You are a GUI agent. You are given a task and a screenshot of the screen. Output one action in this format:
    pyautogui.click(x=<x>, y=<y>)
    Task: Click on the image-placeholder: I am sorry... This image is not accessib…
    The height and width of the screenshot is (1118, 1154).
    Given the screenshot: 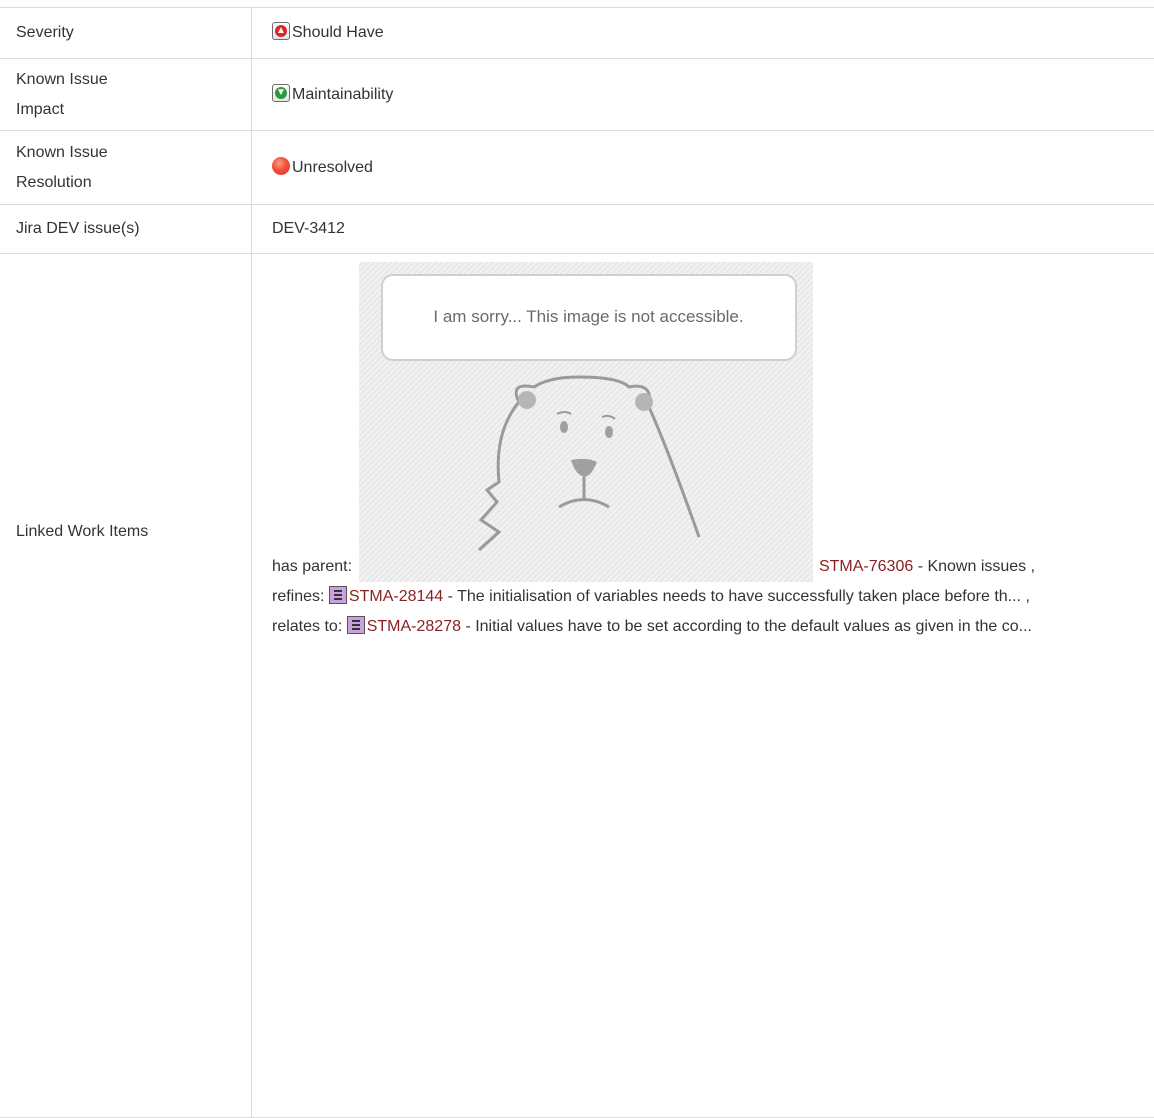 What is the action you would take?
    pyautogui.click(x=586, y=422)
    